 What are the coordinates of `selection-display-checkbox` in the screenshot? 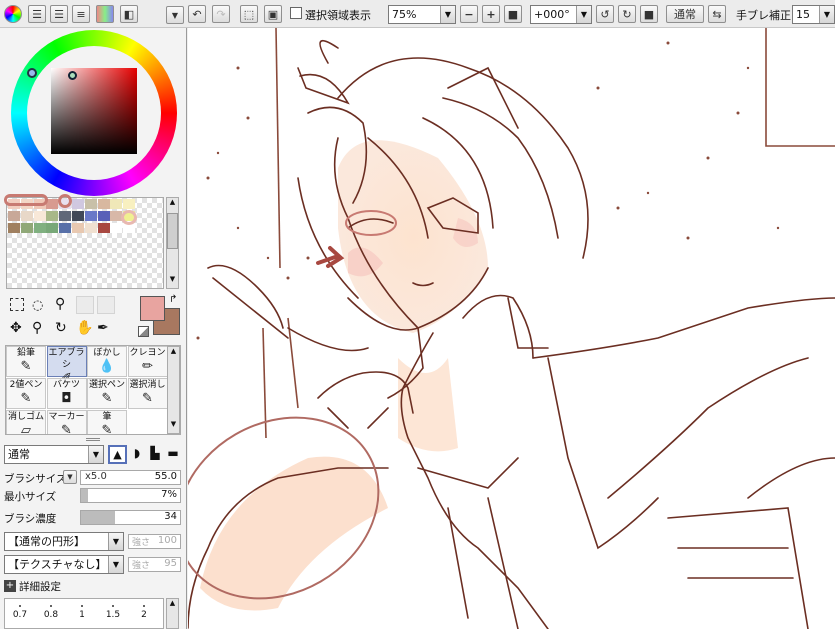 It's located at (296, 13).